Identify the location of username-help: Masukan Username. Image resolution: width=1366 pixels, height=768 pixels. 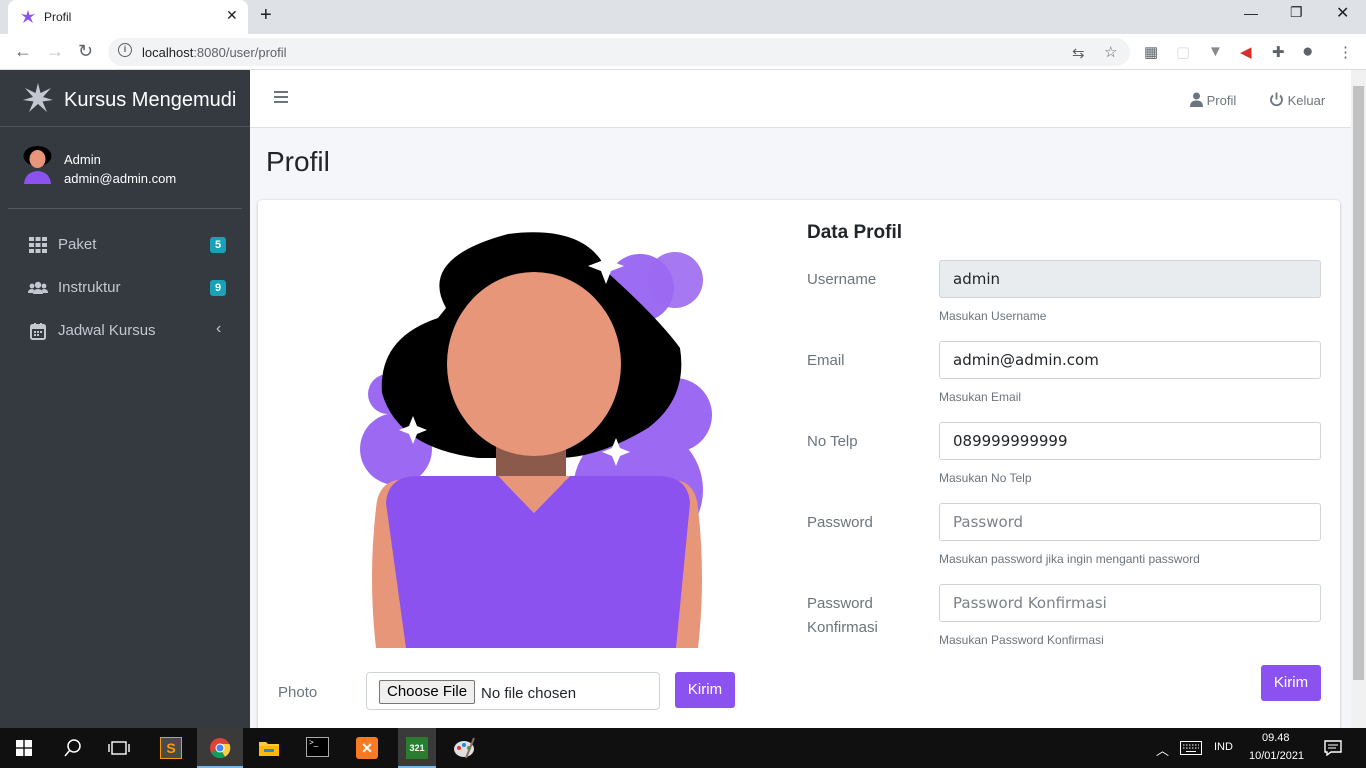
(993, 316).